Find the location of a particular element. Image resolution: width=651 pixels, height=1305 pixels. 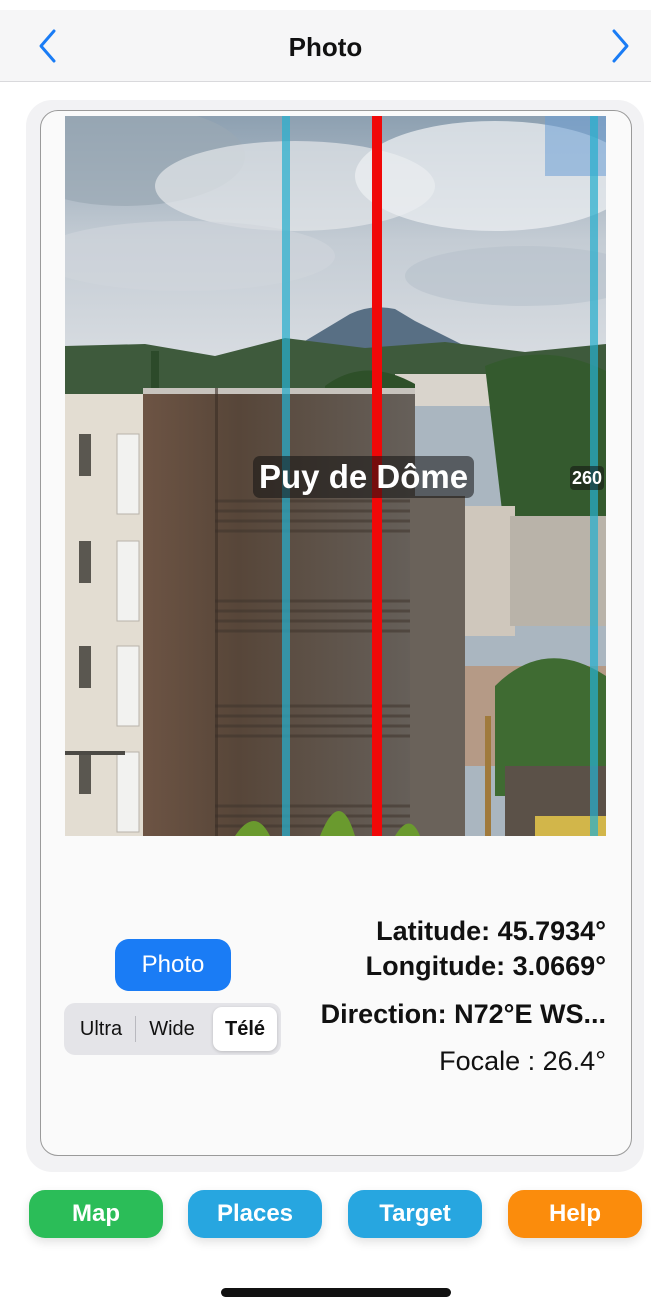

focal-text: Focale : 26.4° is located at coordinates (522, 1061).